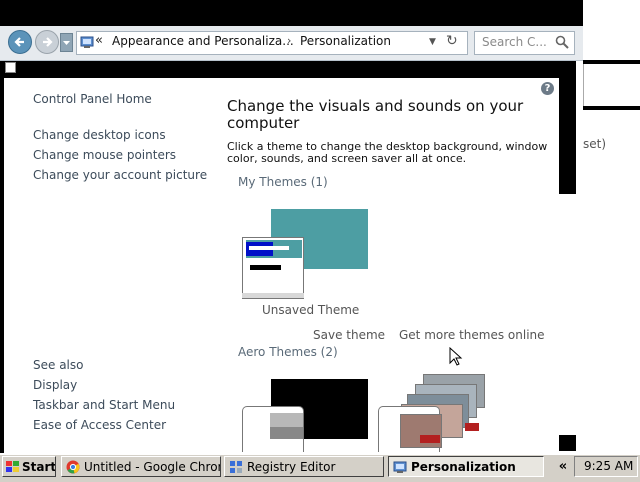 Image resolution: width=640 pixels, height=482 pixels. I want to click on scrollbar-arrow, so click(567, 443).